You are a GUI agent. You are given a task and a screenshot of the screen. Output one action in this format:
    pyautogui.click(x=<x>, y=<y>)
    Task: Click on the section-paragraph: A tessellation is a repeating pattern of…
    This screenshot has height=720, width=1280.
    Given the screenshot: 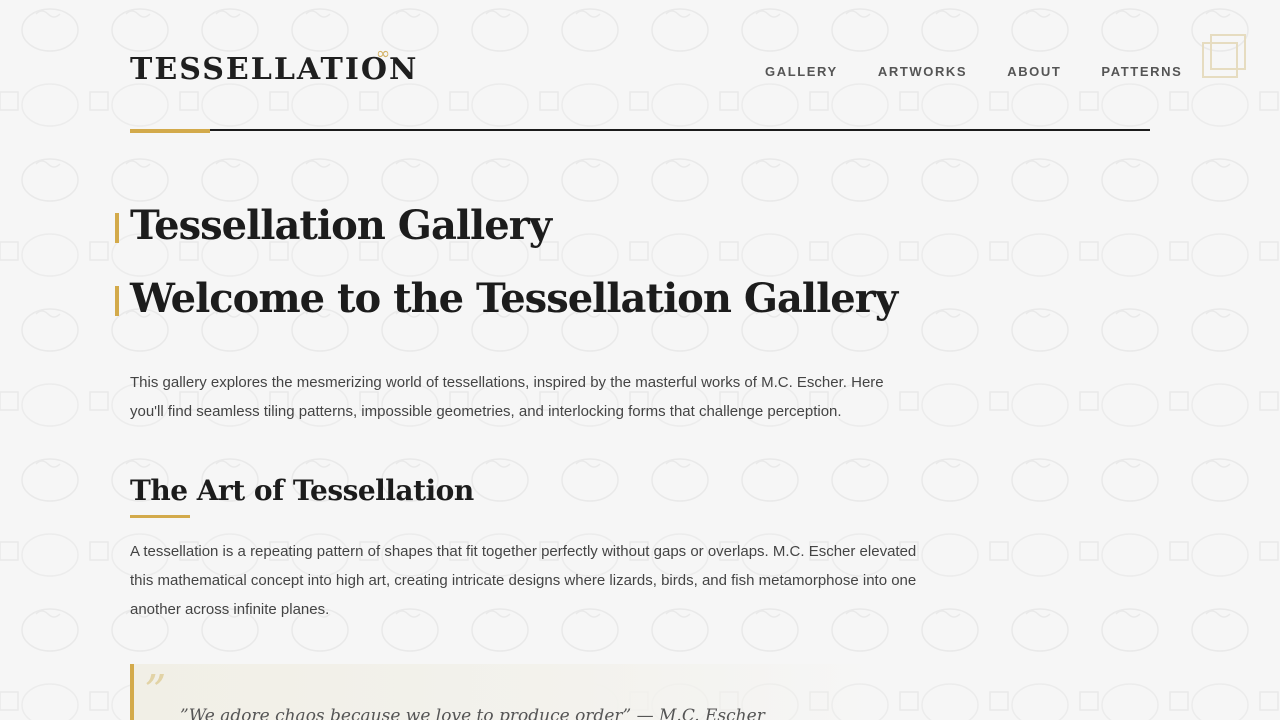 What is the action you would take?
    pyautogui.click(x=523, y=580)
    